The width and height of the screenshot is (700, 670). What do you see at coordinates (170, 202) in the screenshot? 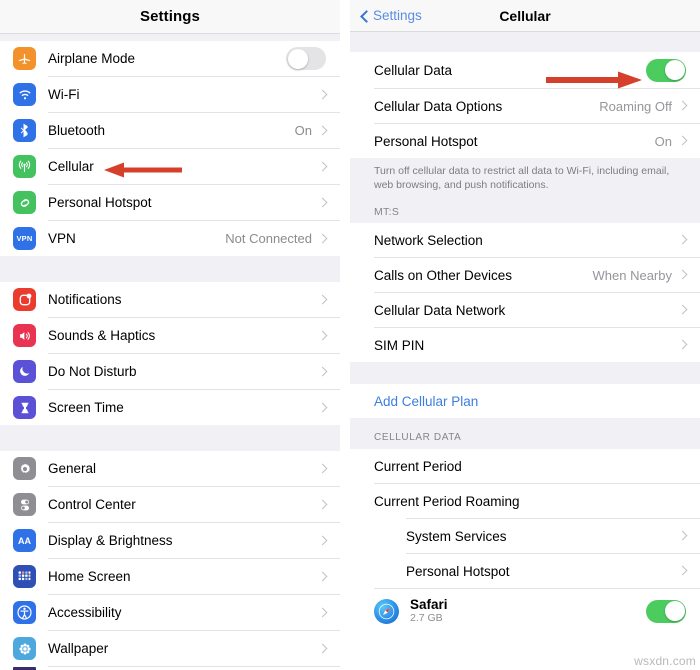
I see `sidebar-item-personal-hotspot: Personal Hotspot` at bounding box center [170, 202].